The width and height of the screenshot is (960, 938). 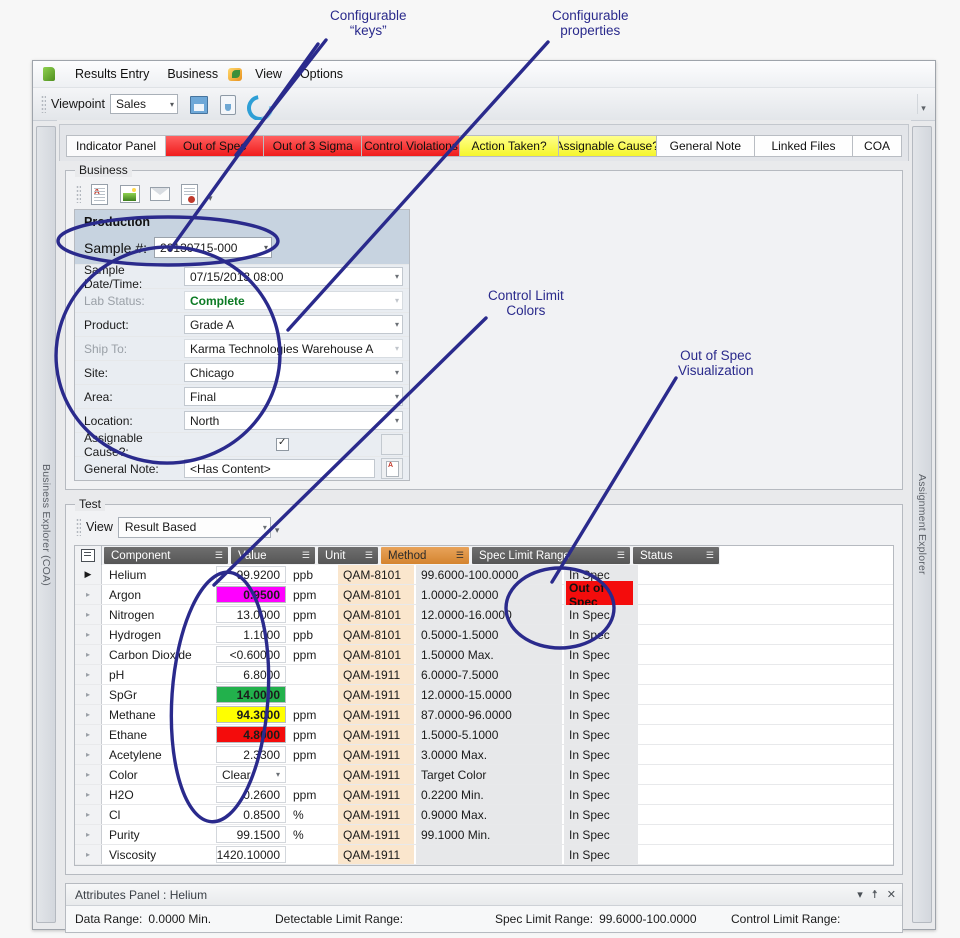 What do you see at coordinates (489, 574) in the screenshot?
I see `cell-spec-limit-range: 99.6000-100.0000` at bounding box center [489, 574].